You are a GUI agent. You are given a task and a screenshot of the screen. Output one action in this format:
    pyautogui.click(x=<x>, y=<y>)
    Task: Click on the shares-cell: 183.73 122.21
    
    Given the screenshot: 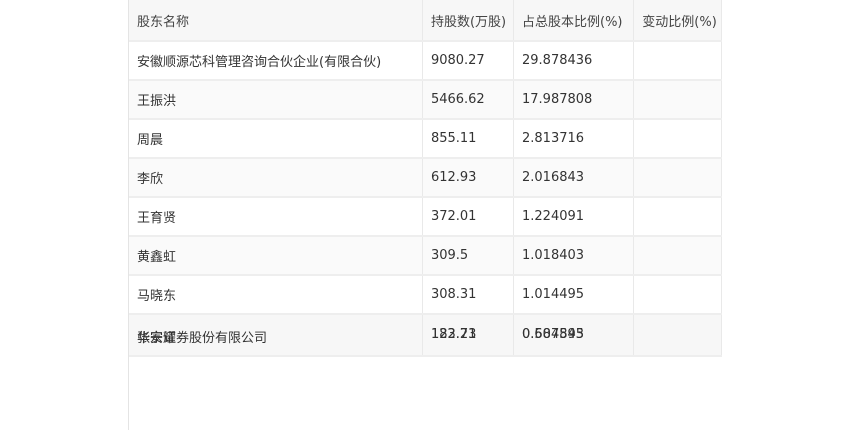 What is the action you would take?
    pyautogui.click(x=468, y=335)
    